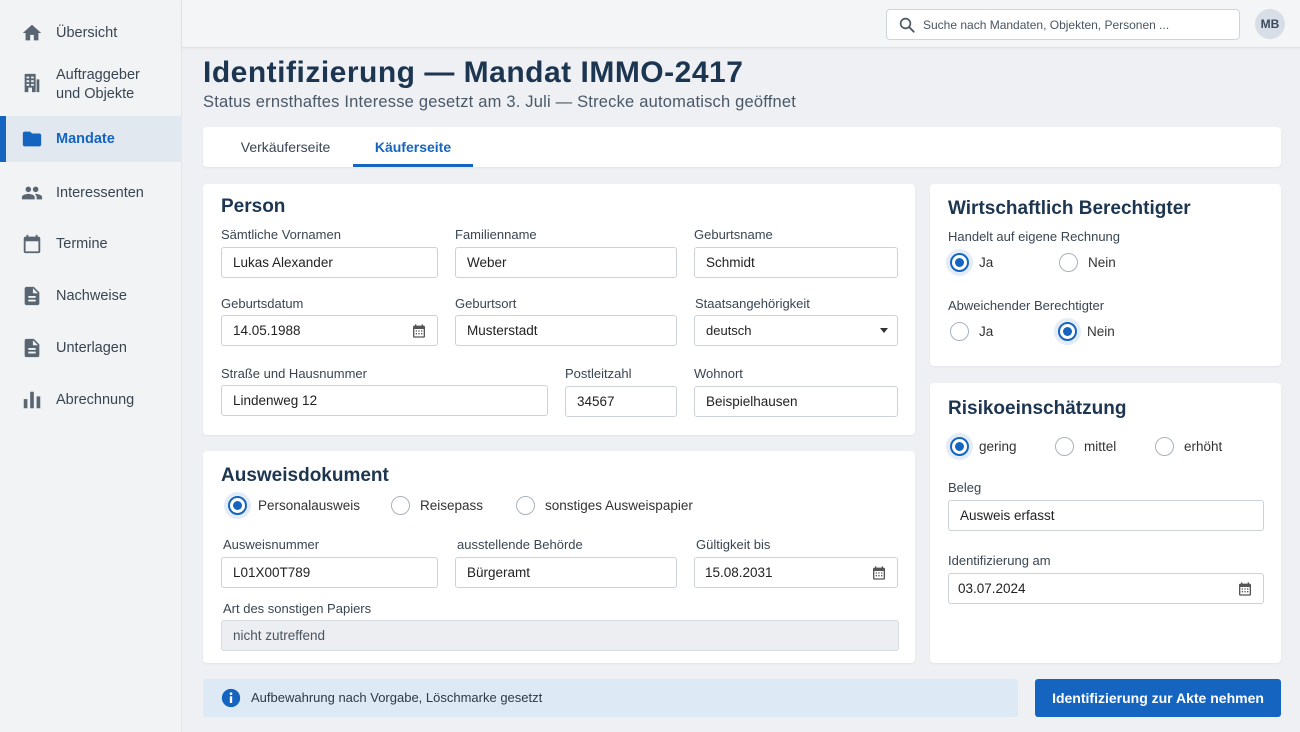  I want to click on search-input, so click(1078, 24).